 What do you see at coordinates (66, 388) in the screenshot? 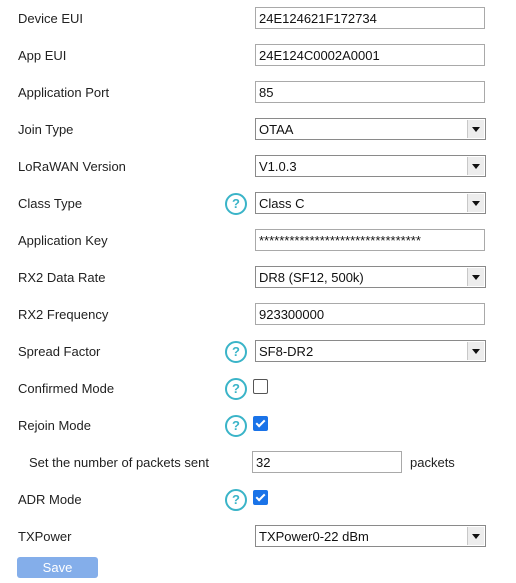
I see `confirmed-mode-label: Confirmed Mode` at bounding box center [66, 388].